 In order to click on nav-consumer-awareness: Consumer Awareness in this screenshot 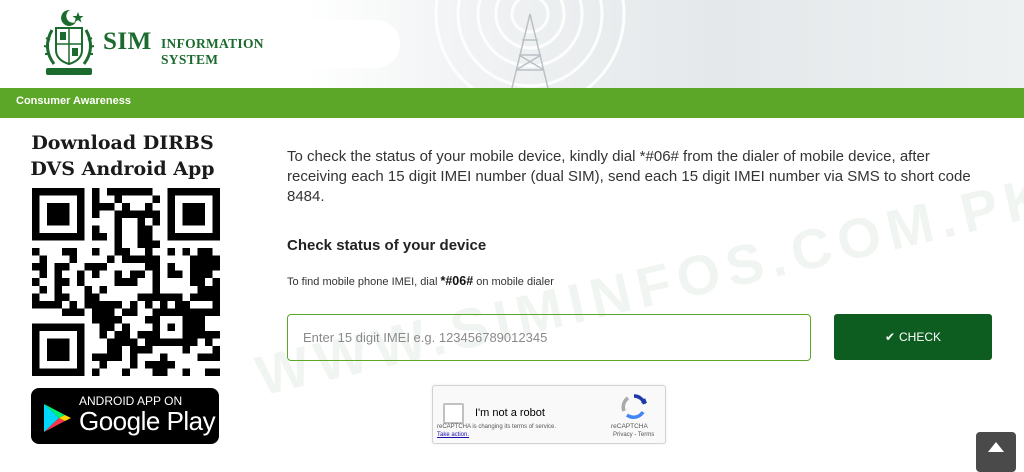, I will do `click(73, 101)`.